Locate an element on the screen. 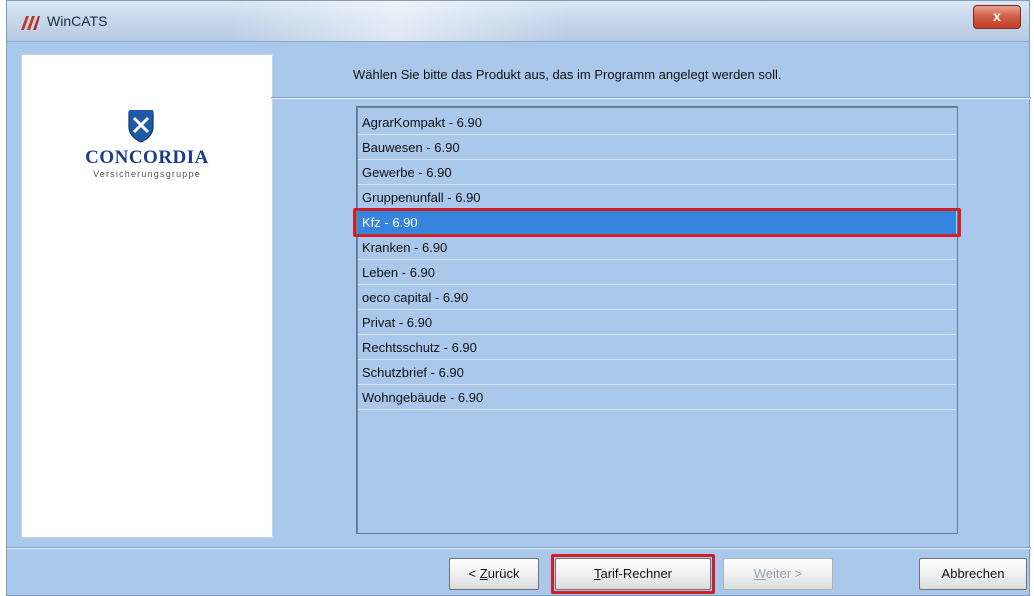  product-list-item: Wohngebäude - 6.90 is located at coordinates (657, 398).